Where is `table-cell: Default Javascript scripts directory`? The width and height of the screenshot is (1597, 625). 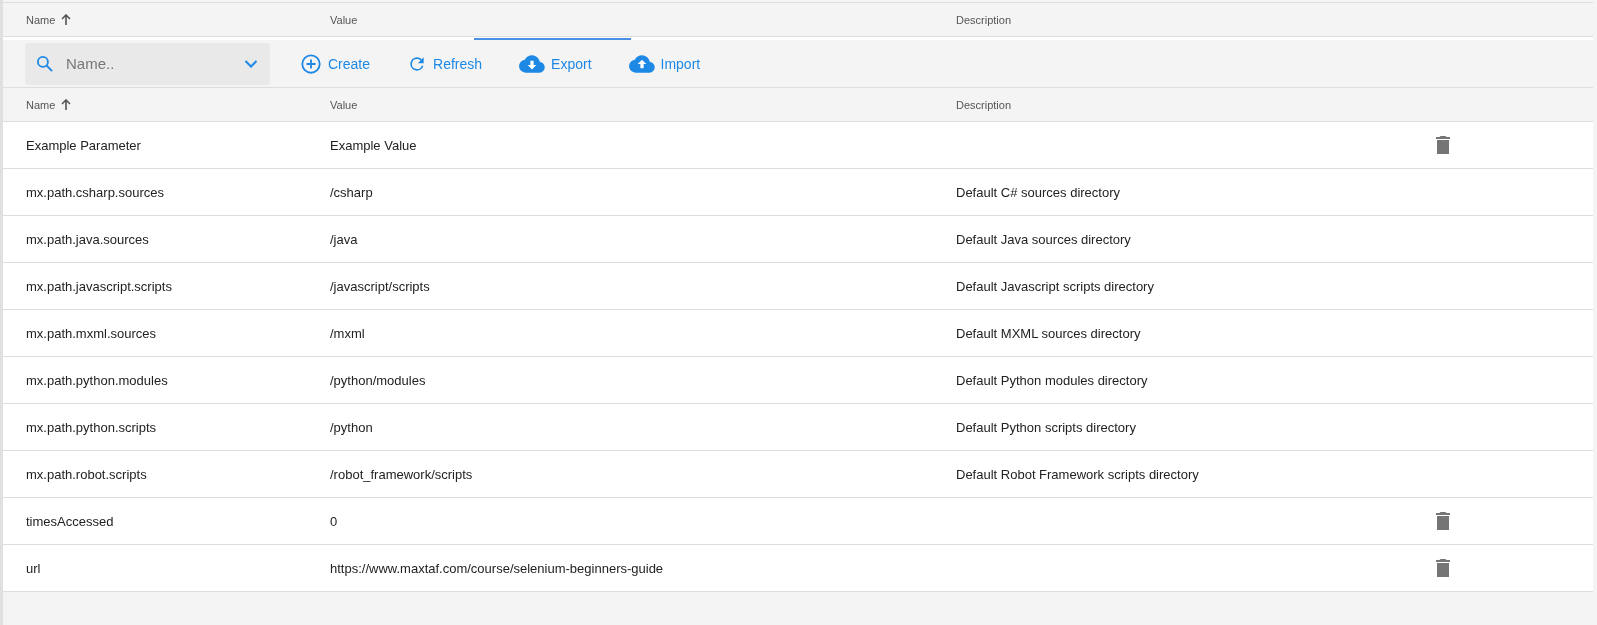 table-cell: Default Javascript scripts directory is located at coordinates (1055, 286).